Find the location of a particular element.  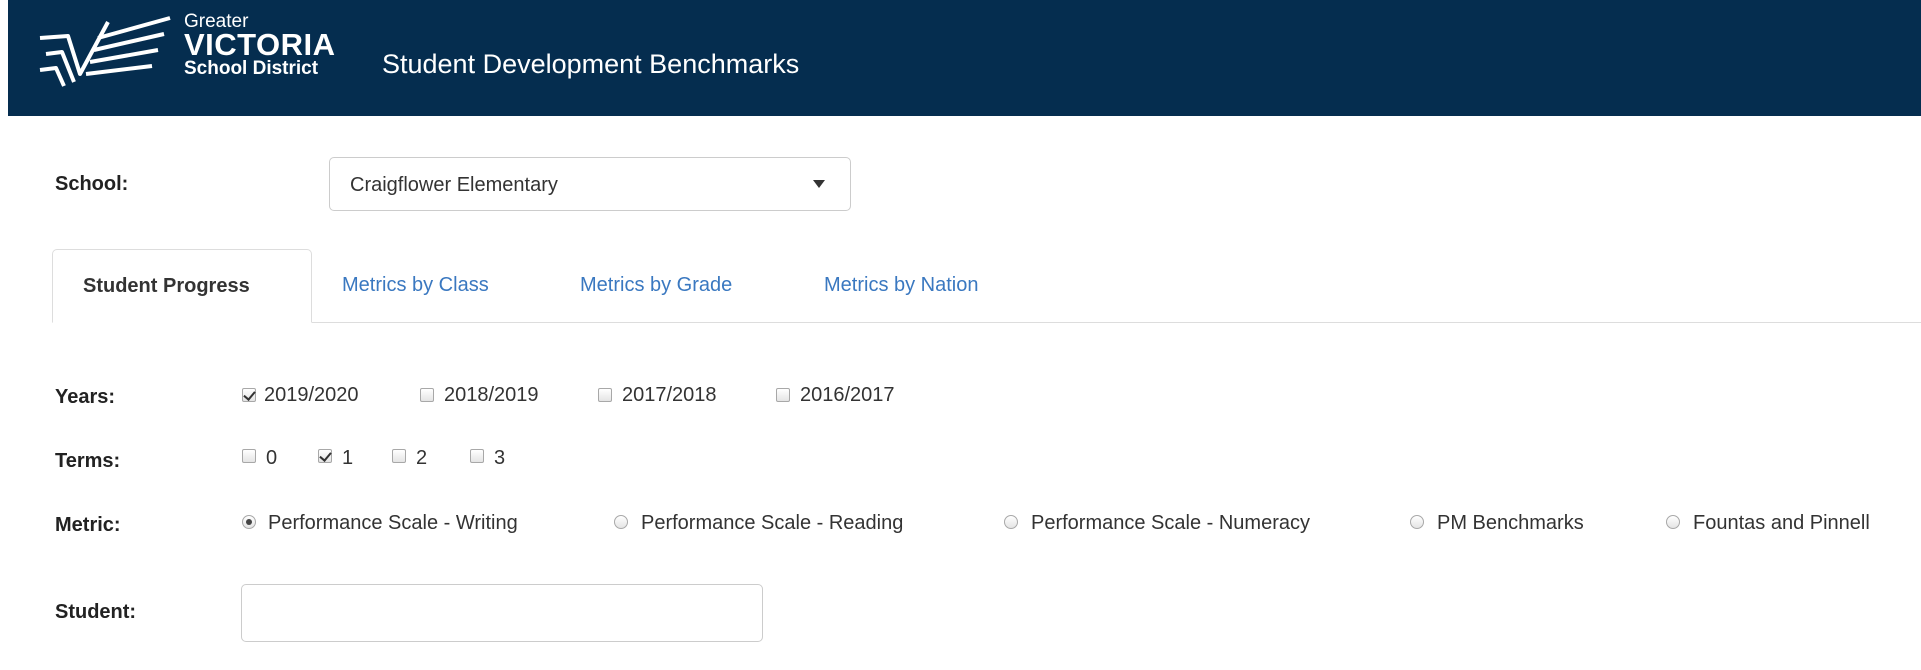

metric-writing-radio is located at coordinates (249, 522).